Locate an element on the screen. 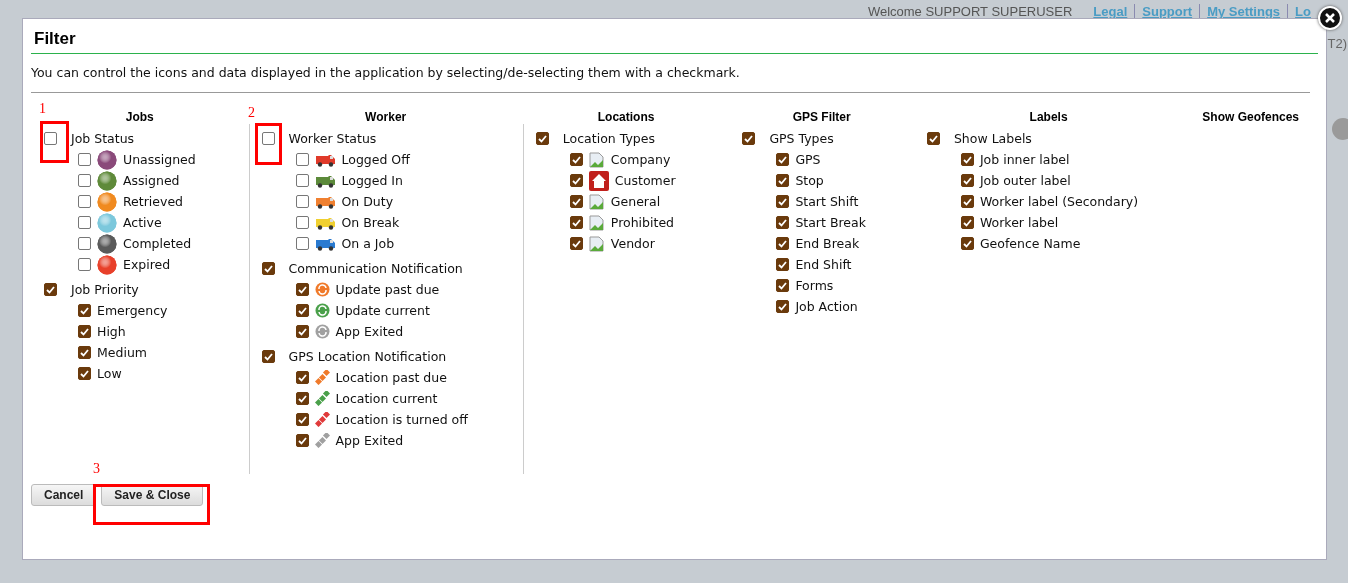 The height and width of the screenshot is (583, 1348). annotation-number: 1 is located at coordinates (42, 109).